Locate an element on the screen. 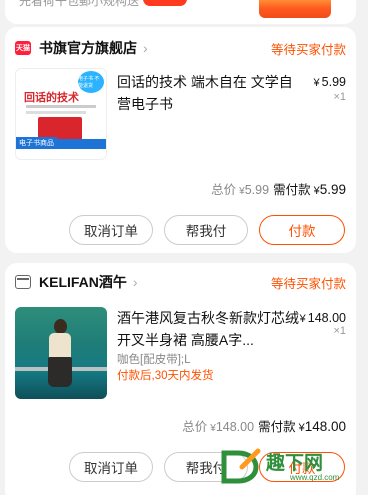  pay-for-me-button: 帮我付 is located at coordinates (206, 230).